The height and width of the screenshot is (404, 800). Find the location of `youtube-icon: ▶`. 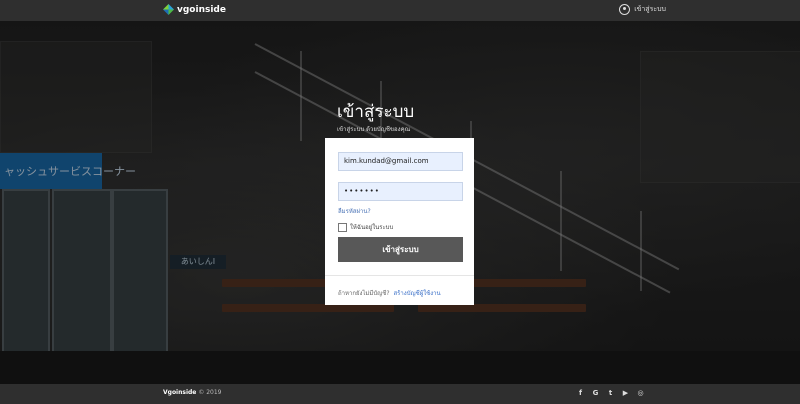

youtube-icon: ▶ is located at coordinates (625, 393).